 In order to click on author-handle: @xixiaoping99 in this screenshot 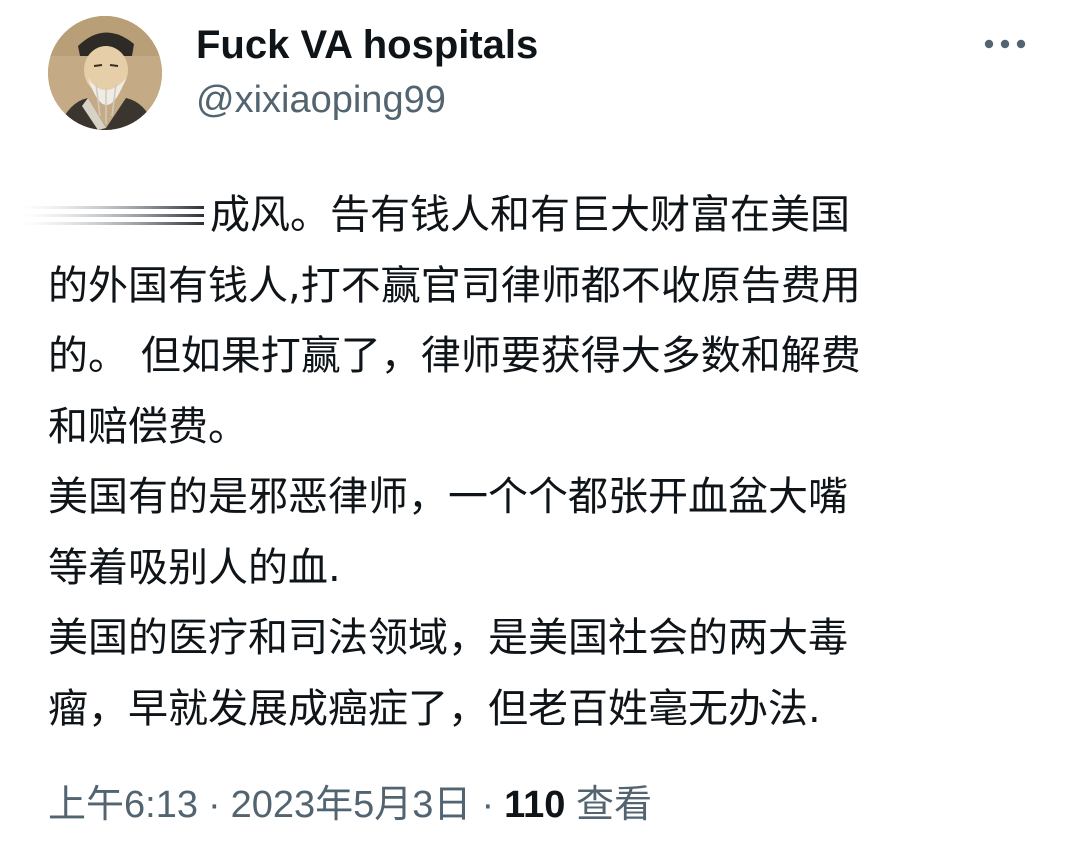, I will do `click(321, 100)`.